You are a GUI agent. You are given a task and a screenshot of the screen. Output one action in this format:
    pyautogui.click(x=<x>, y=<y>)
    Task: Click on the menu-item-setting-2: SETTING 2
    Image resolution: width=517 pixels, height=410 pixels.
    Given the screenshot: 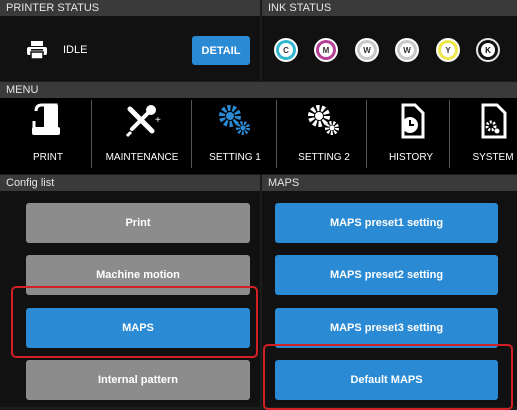 What is the action you would take?
    pyautogui.click(x=324, y=134)
    